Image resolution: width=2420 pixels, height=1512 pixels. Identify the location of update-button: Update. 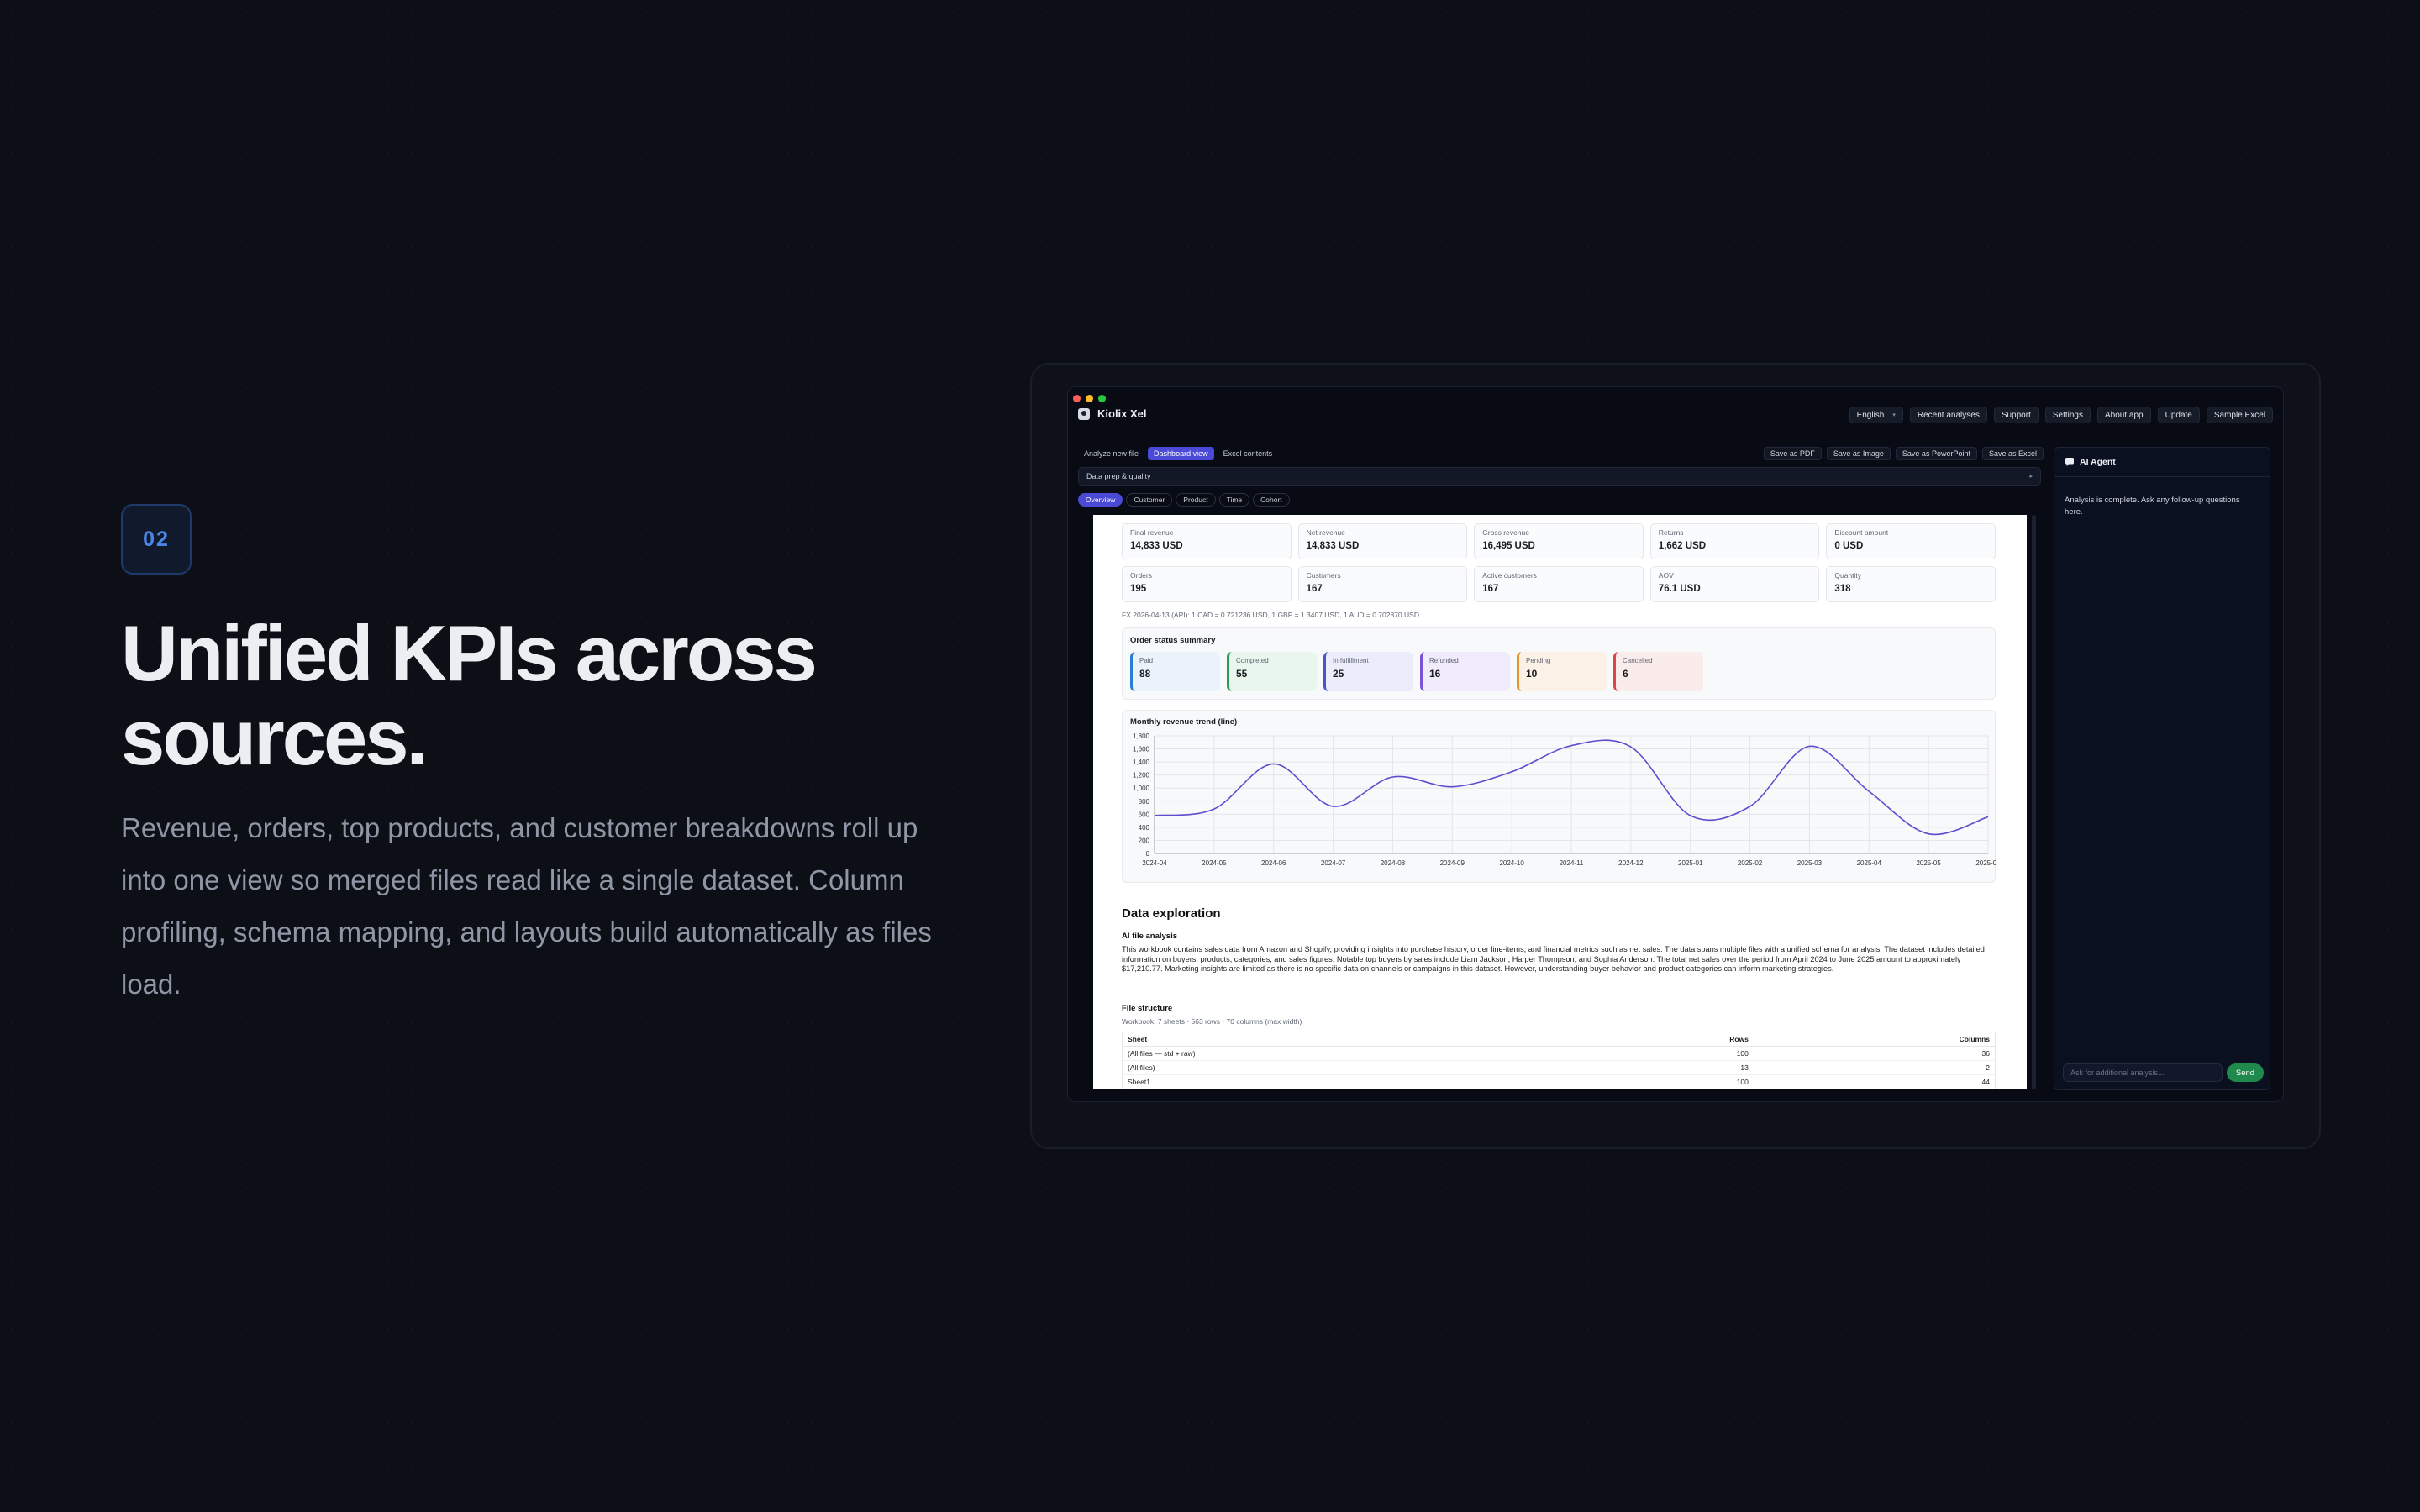
(2178, 415).